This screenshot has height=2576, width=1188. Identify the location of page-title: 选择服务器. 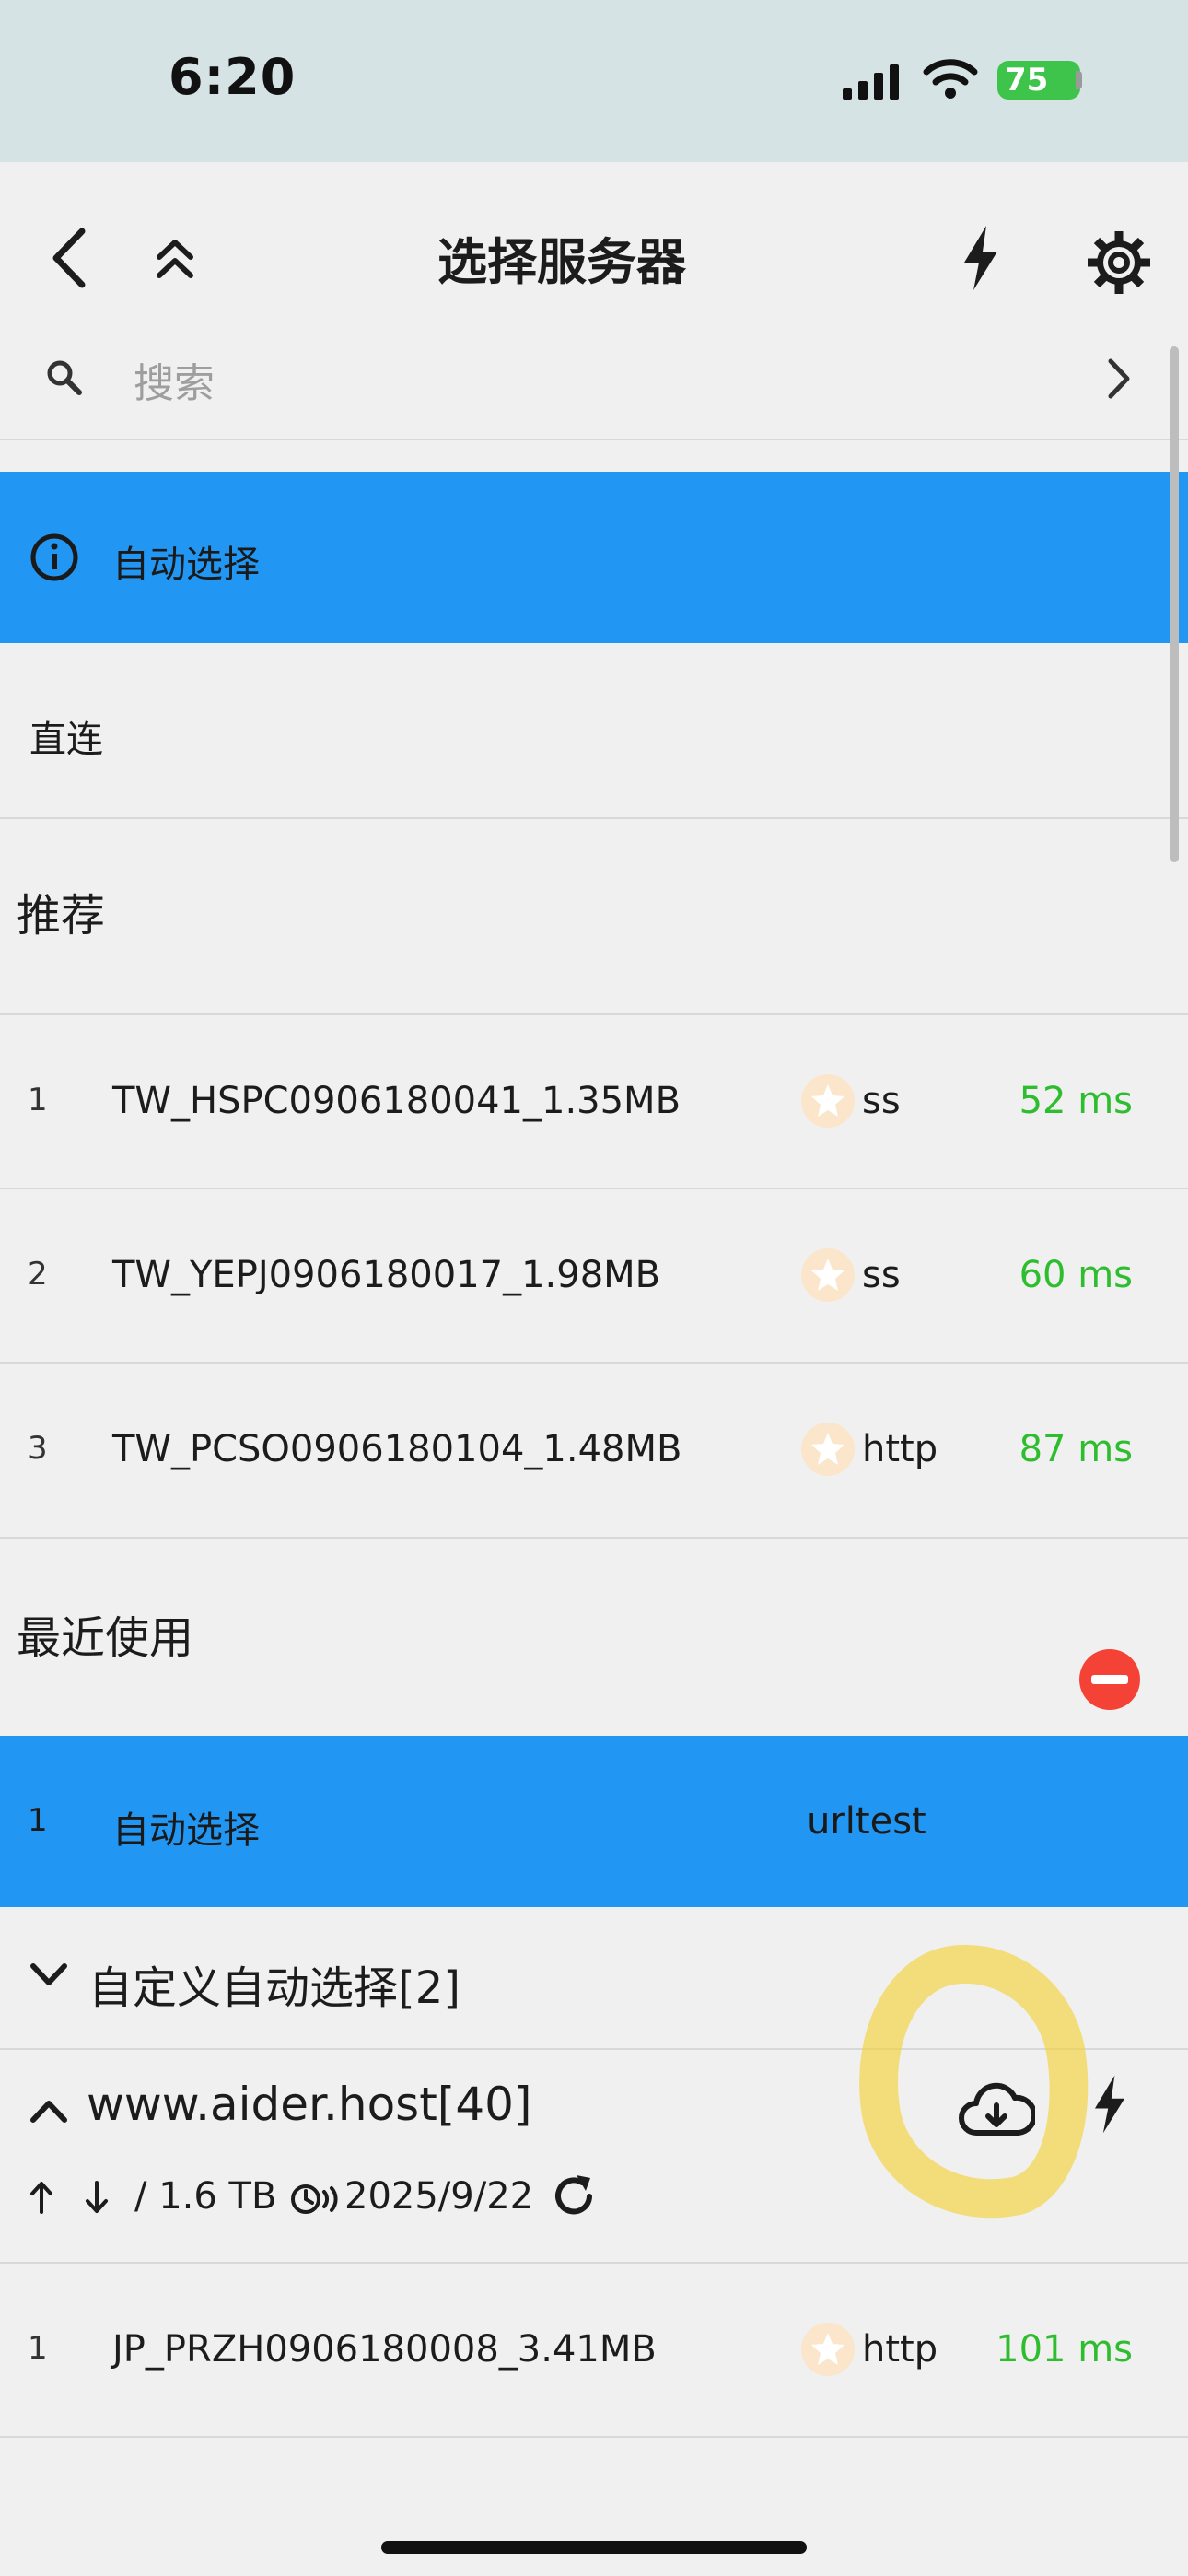
(561, 262).